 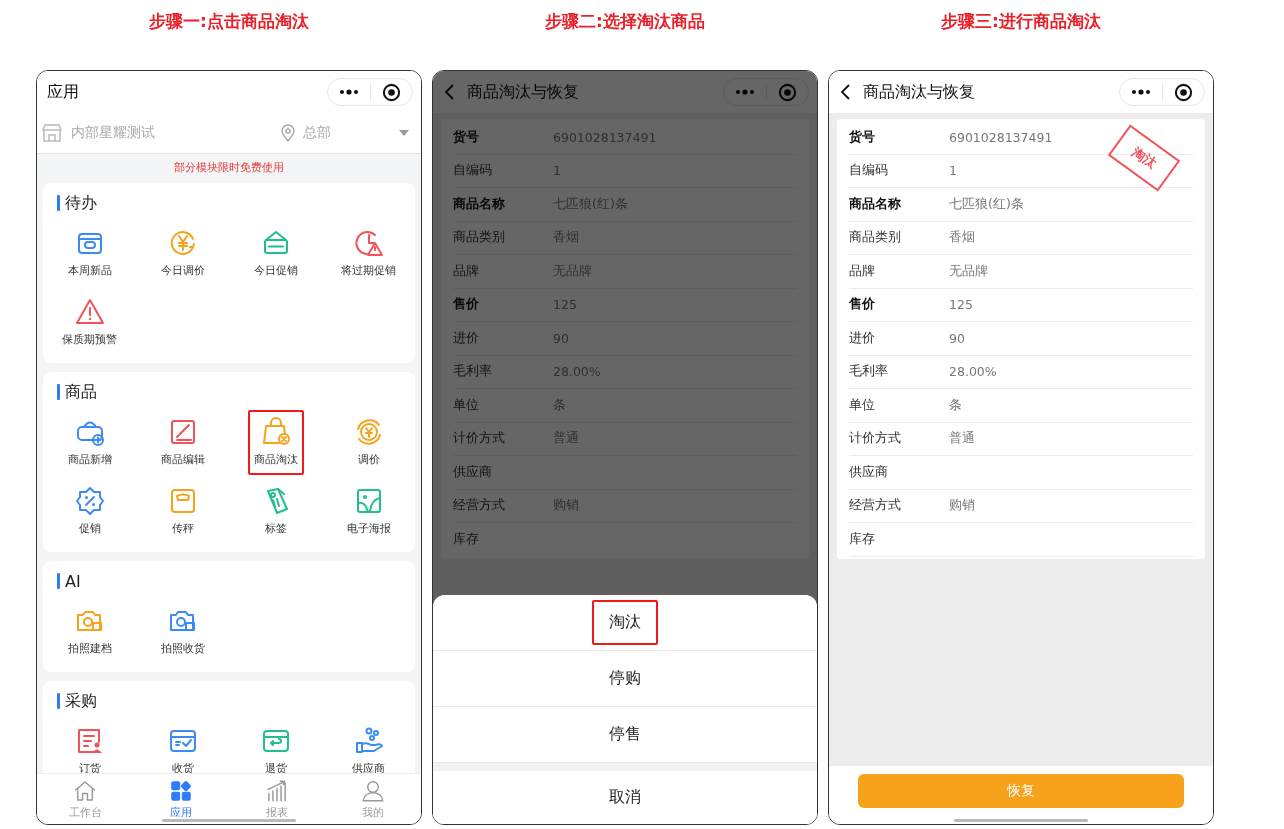 What do you see at coordinates (962, 439) in the screenshot?
I see `field-value: 普通` at bounding box center [962, 439].